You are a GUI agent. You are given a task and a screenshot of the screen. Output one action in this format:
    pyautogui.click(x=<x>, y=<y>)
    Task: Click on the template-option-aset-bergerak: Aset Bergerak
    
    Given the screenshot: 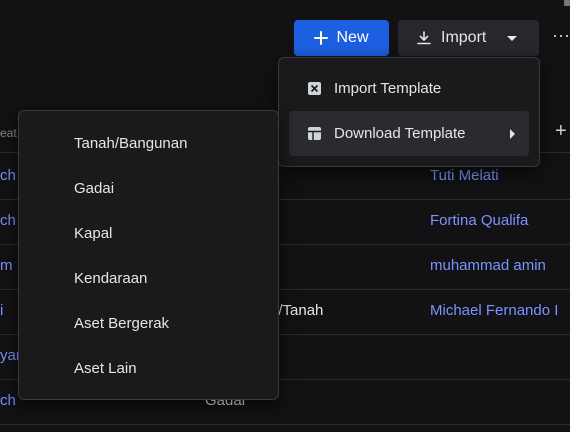 What is the action you would take?
    pyautogui.click(x=148, y=323)
    